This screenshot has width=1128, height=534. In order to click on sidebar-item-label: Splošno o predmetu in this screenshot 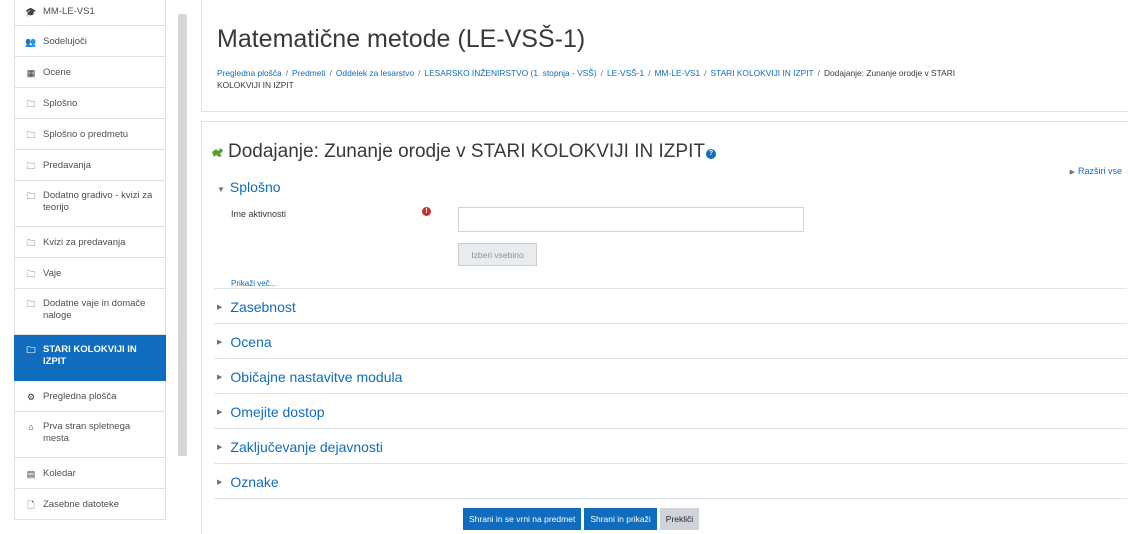, I will do `click(86, 134)`.